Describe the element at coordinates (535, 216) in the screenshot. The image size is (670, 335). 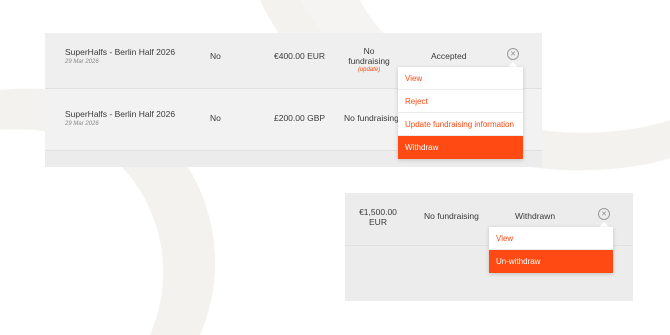
I see `status-badge: Withdrawn` at that location.